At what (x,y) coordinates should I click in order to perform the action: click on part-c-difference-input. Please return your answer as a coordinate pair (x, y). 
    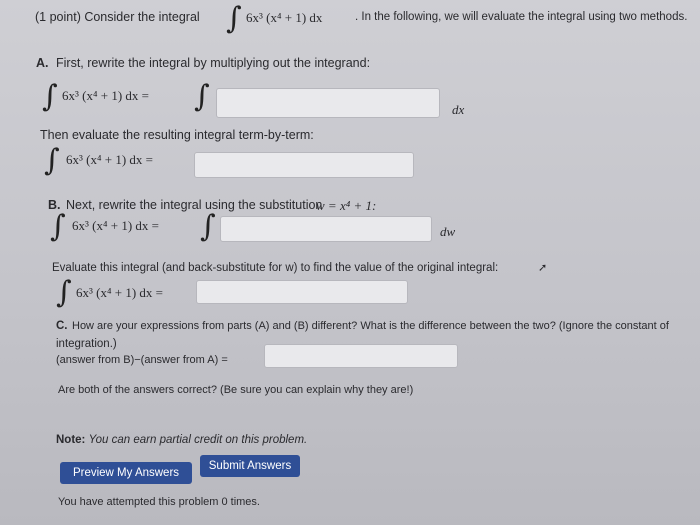
    Looking at the image, I should click on (361, 356).